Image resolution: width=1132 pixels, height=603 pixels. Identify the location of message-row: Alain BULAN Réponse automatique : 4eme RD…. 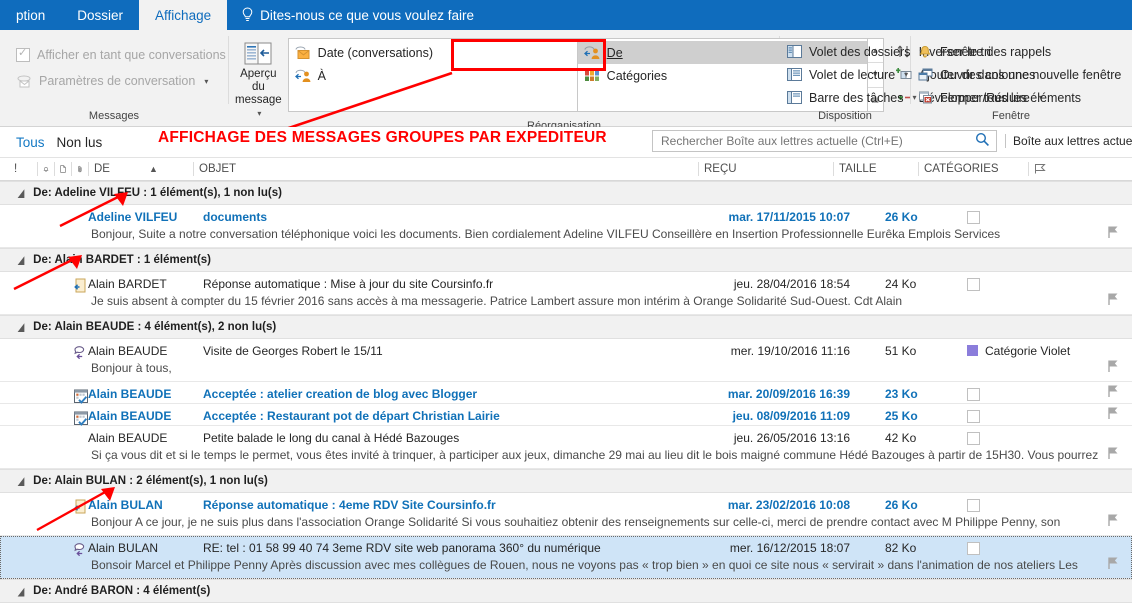
(566, 514).